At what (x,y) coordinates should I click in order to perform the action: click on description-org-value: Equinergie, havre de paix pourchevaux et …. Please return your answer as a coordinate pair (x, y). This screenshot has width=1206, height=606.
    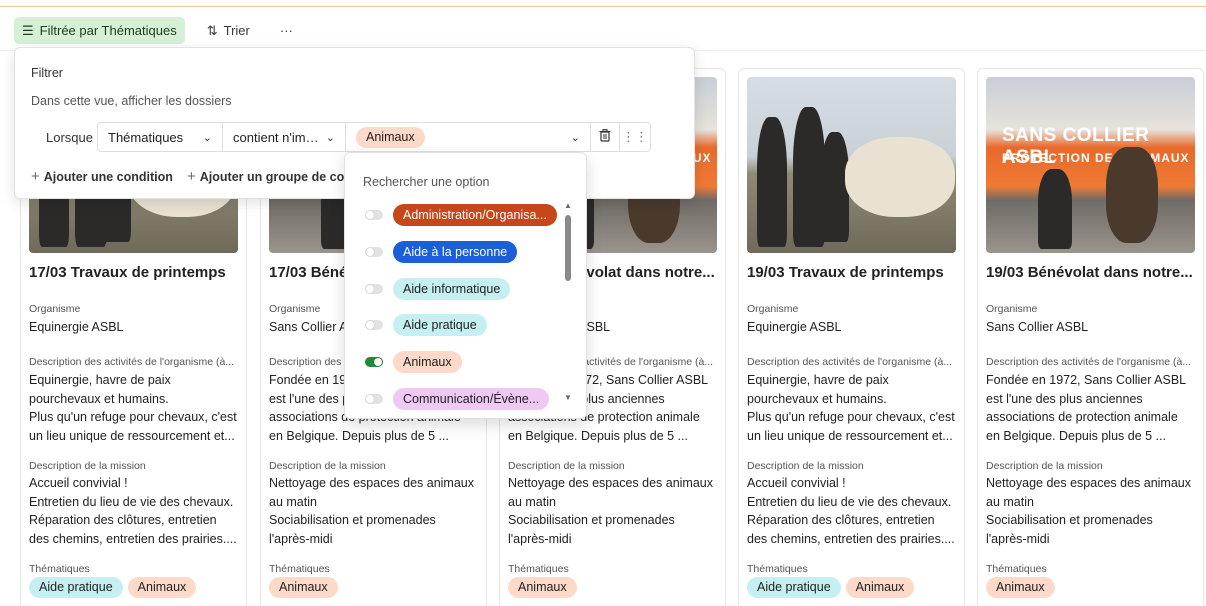
    Looking at the image, I should click on (133, 408).